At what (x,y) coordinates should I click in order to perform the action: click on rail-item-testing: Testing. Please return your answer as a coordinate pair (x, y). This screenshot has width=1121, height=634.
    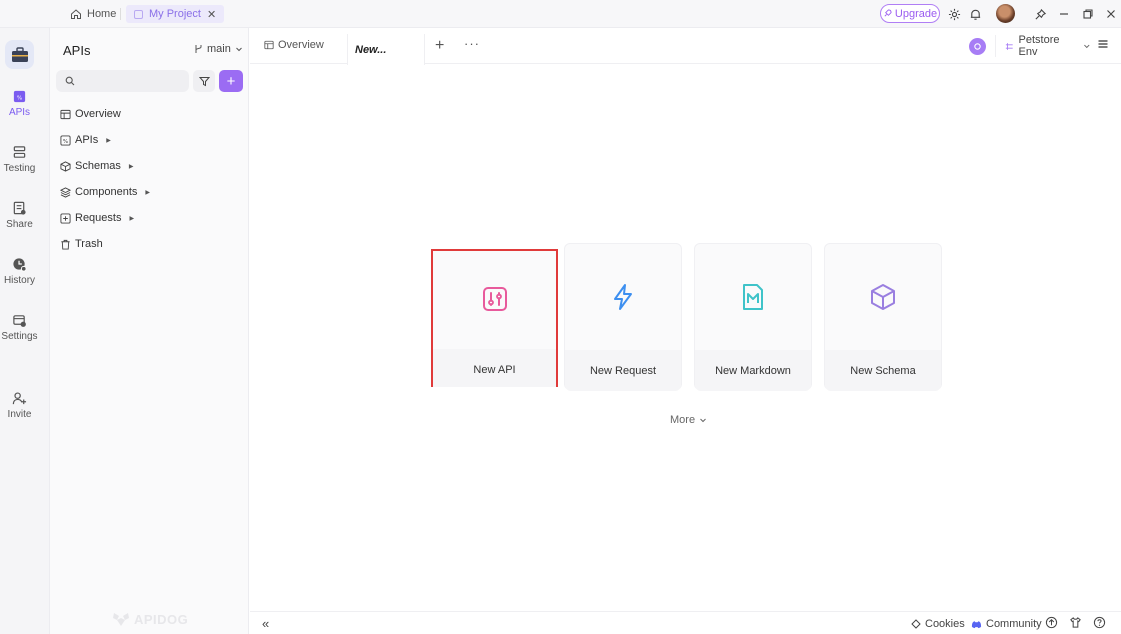
    Looking at the image, I should click on (19, 159).